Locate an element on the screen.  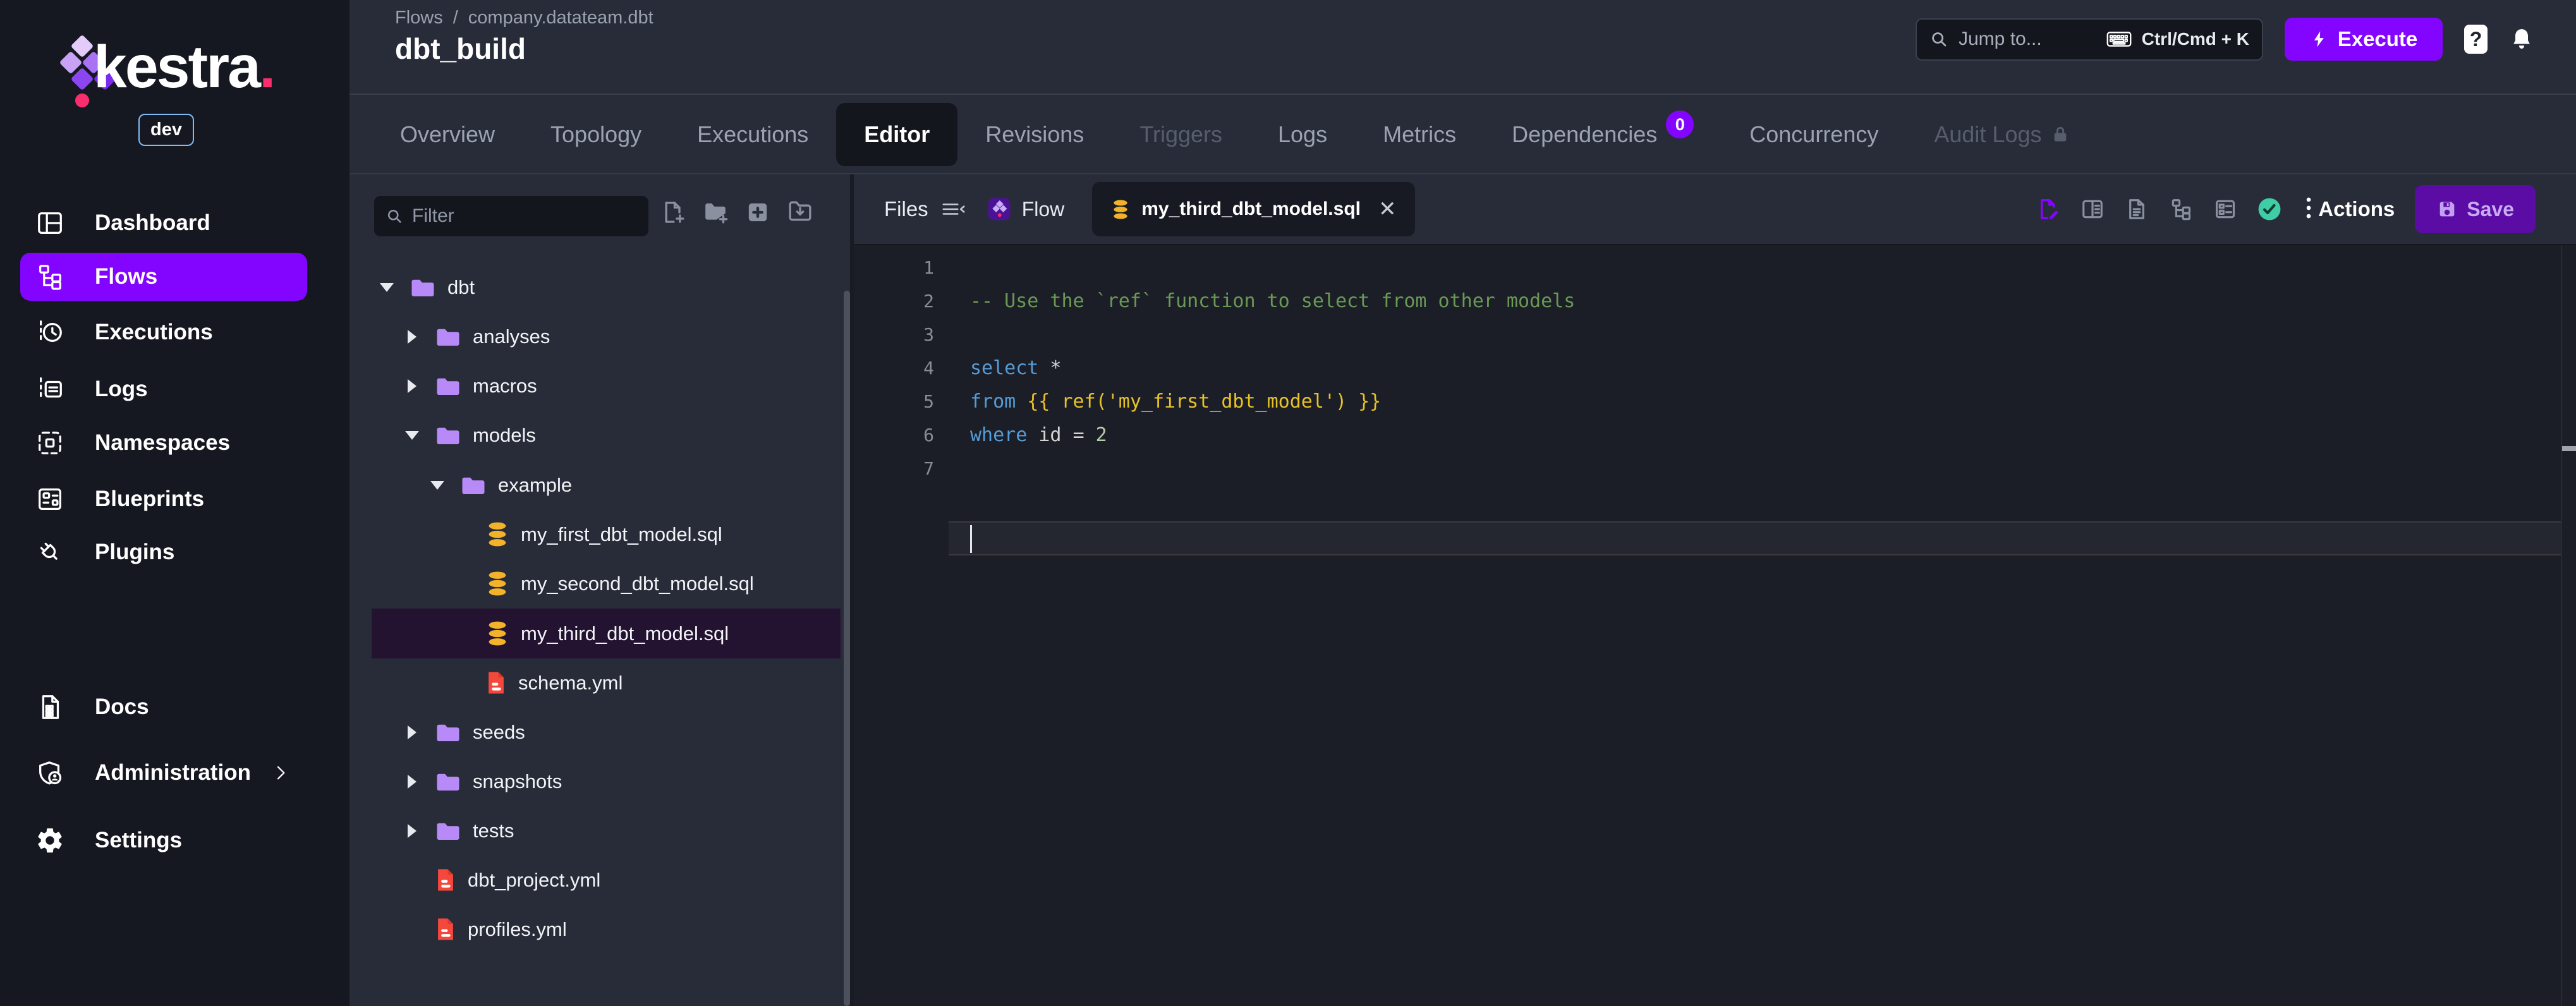
breadcrumb-flows: Flows is located at coordinates (419, 18).